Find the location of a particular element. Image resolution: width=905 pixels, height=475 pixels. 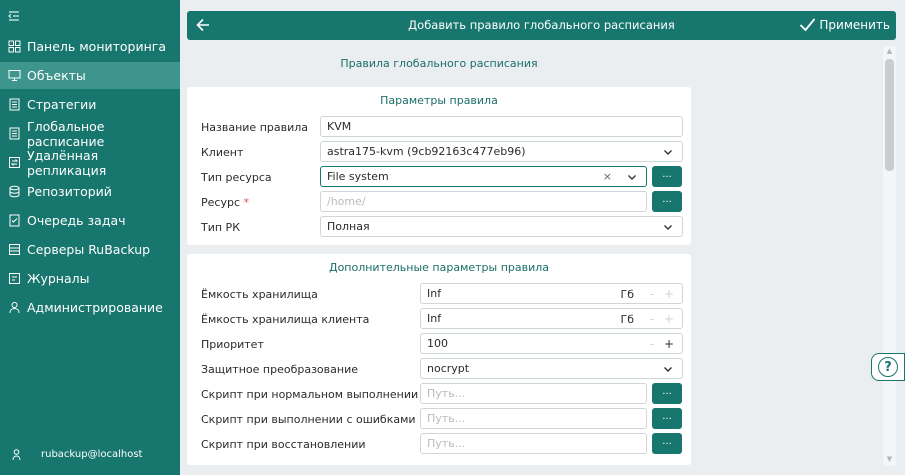

resource-field: /home/ is located at coordinates (483, 201).